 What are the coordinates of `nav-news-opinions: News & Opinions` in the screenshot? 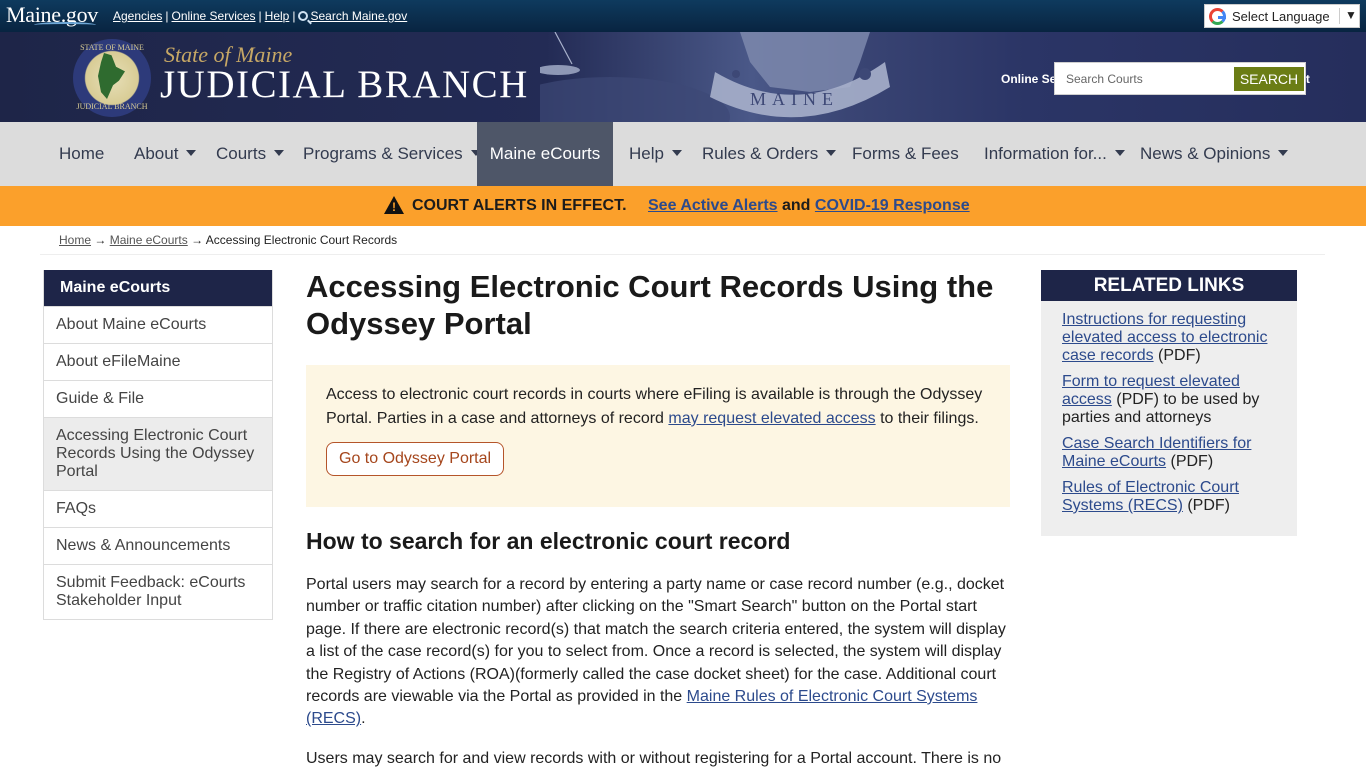 It's located at (1214, 154).